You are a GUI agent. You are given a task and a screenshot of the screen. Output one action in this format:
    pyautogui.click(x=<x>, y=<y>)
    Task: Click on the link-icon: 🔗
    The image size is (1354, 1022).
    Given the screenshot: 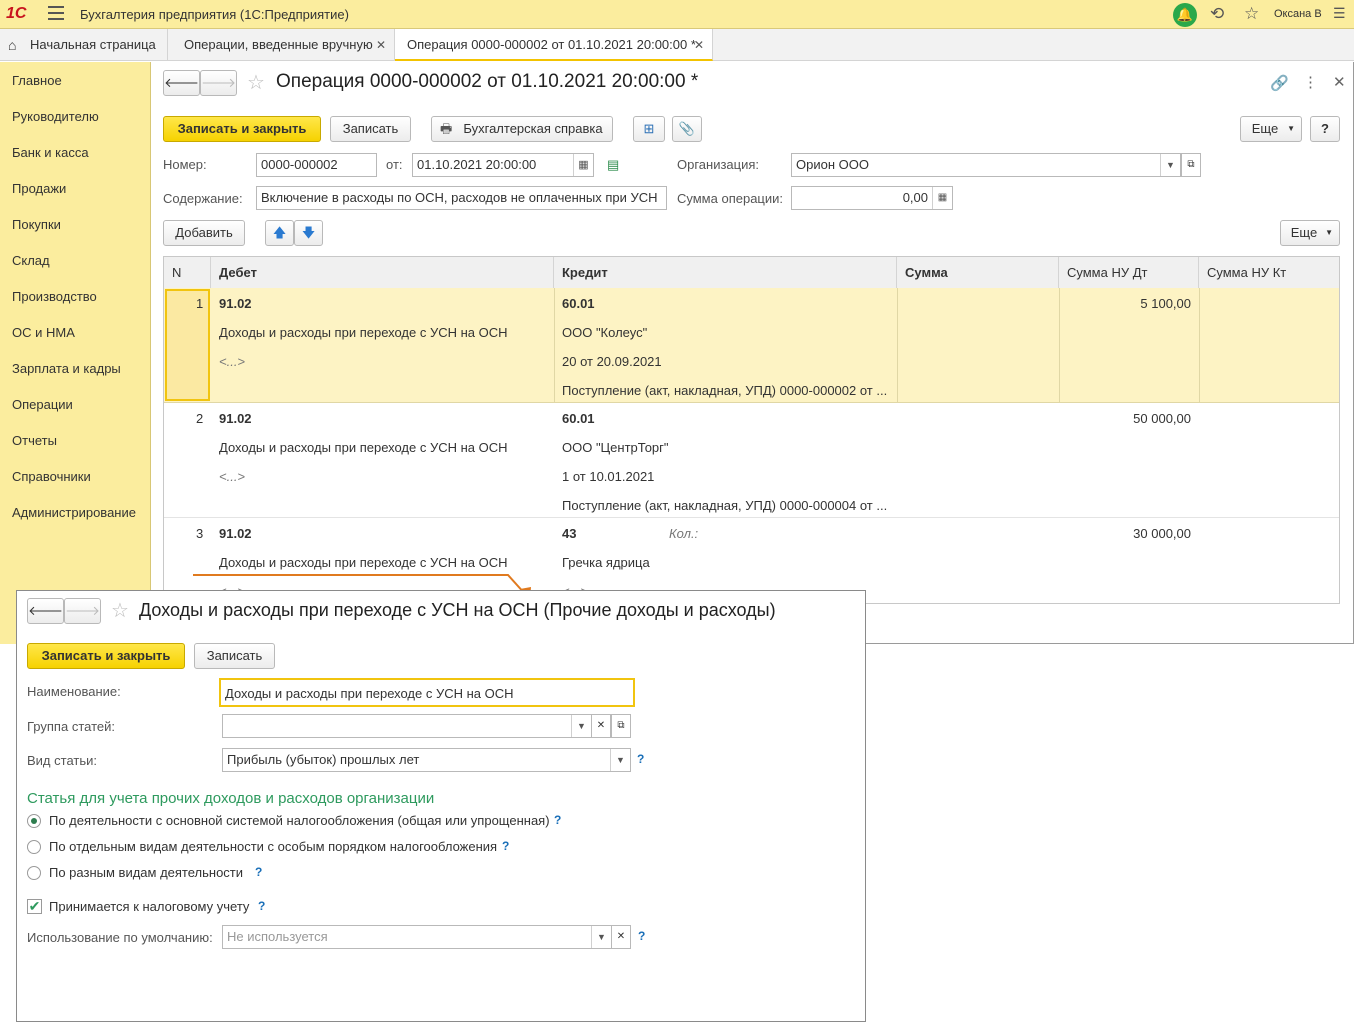 What is the action you would take?
    pyautogui.click(x=1279, y=83)
    